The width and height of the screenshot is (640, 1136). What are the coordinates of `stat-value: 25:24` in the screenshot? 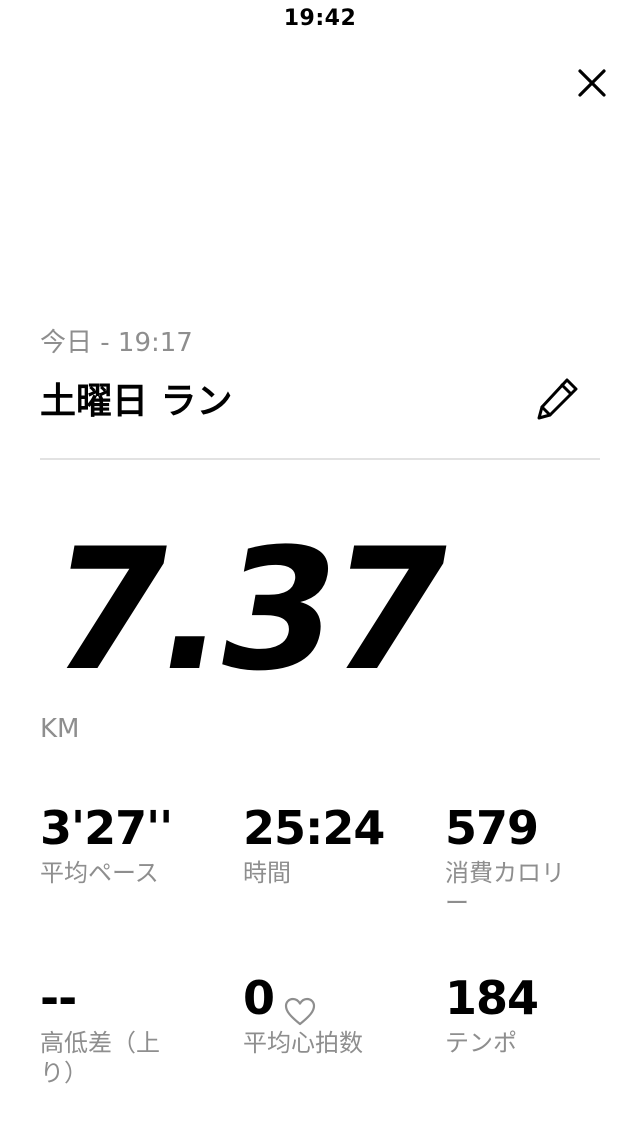 It's located at (314, 828).